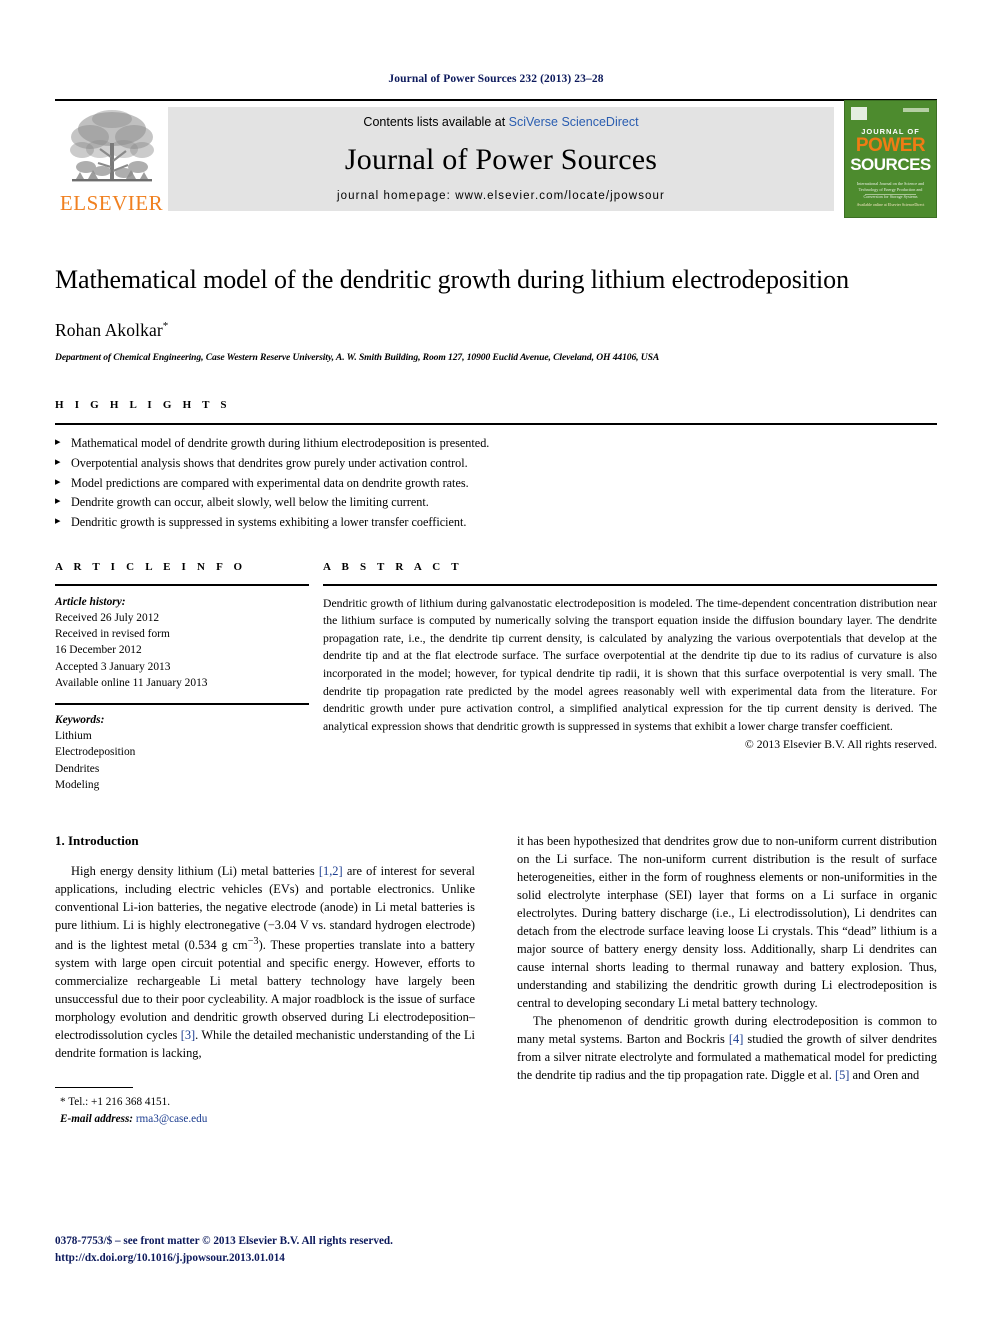 The width and height of the screenshot is (992, 1323). Describe the element at coordinates (94, 1087) in the screenshot. I see `footnote-divider` at that location.